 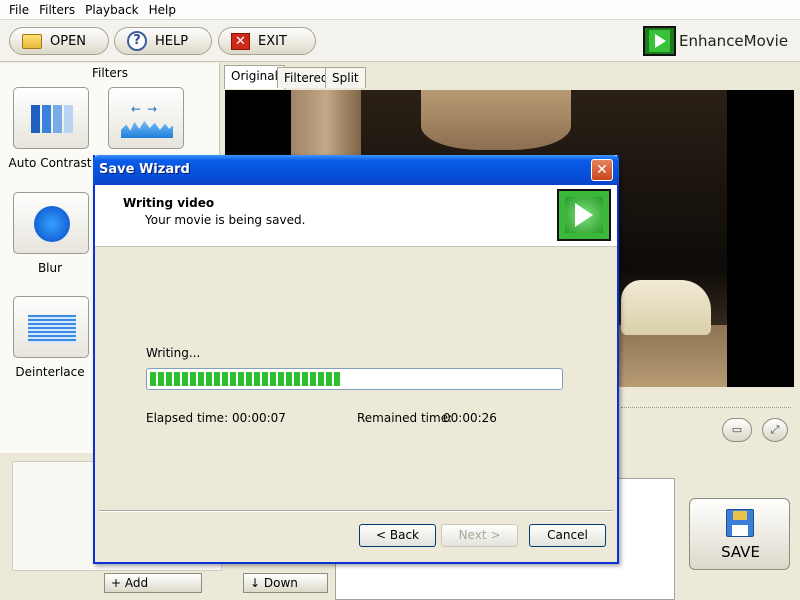 What do you see at coordinates (147, 129) in the screenshot?
I see `histogram-icon` at bounding box center [147, 129].